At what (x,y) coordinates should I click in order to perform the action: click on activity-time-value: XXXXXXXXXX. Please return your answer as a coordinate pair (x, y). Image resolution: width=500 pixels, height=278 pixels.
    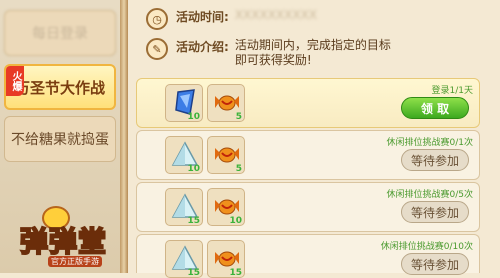
    Looking at the image, I should click on (276, 15).